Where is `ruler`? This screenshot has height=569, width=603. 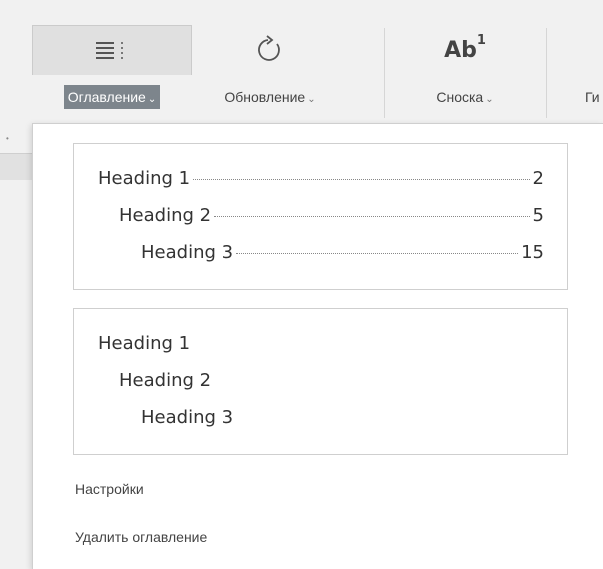 ruler is located at coordinates (16, 166).